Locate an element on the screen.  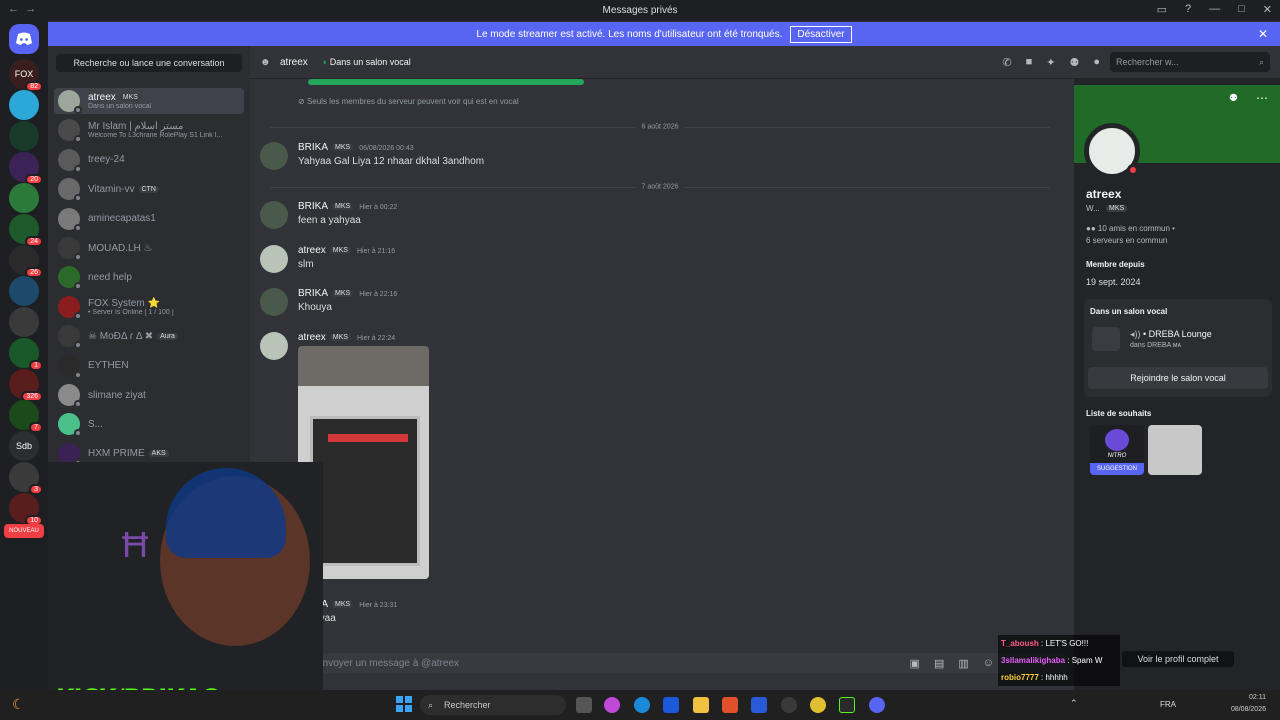
tray-arrow-icon: ⌃ is located at coordinates (1074, 703).